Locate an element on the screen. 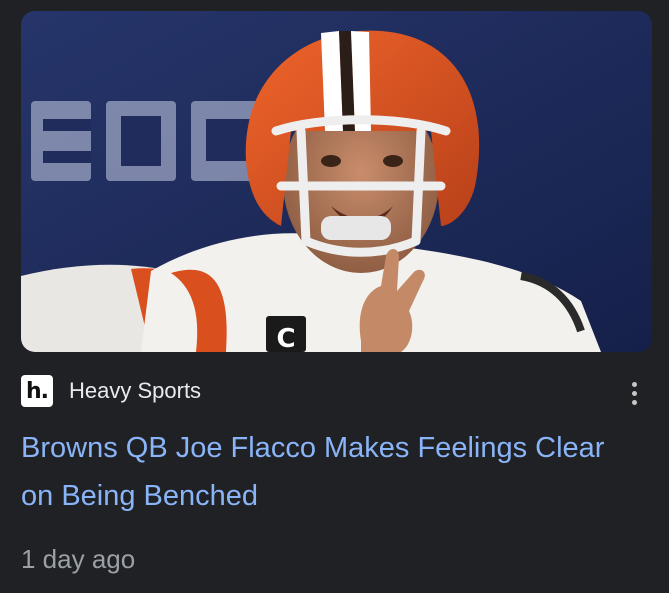 The height and width of the screenshot is (593, 669). source-row: h. Heavy Sports is located at coordinates (111, 391).